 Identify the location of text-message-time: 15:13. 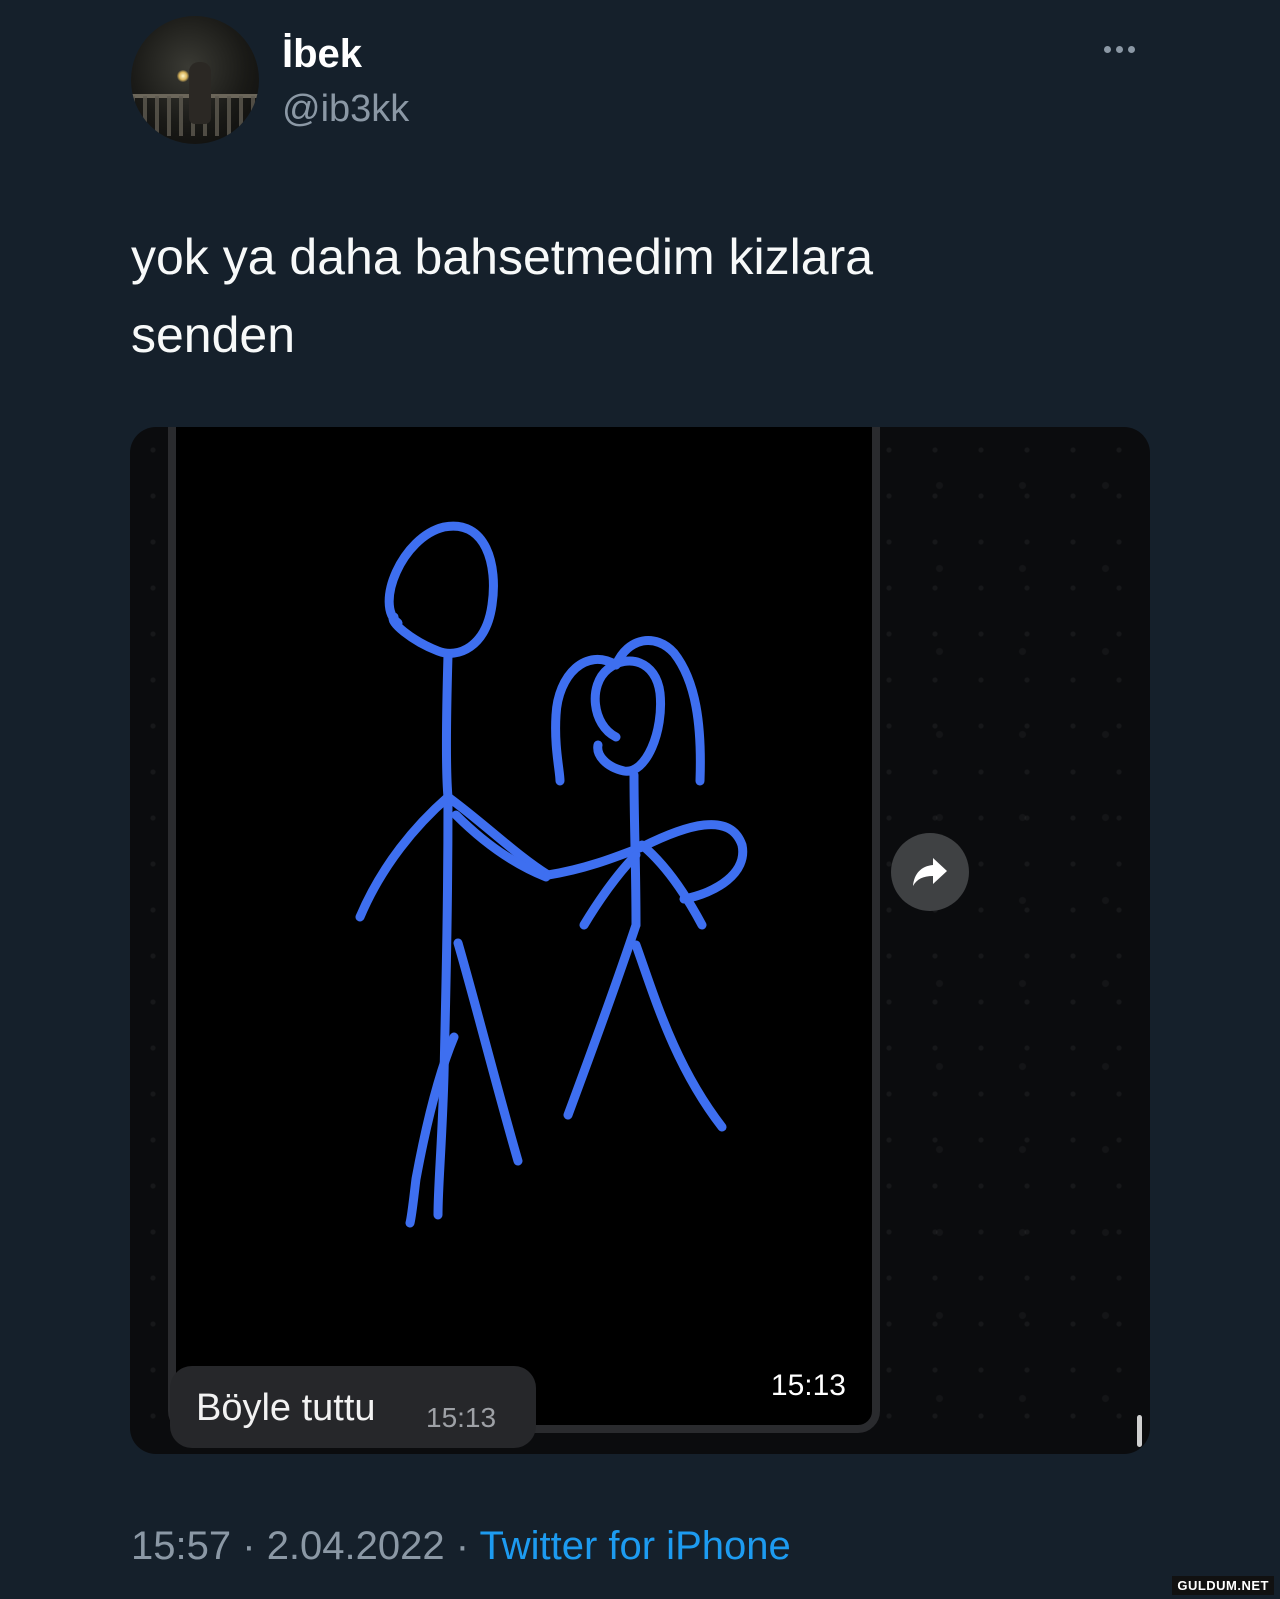
(461, 1417).